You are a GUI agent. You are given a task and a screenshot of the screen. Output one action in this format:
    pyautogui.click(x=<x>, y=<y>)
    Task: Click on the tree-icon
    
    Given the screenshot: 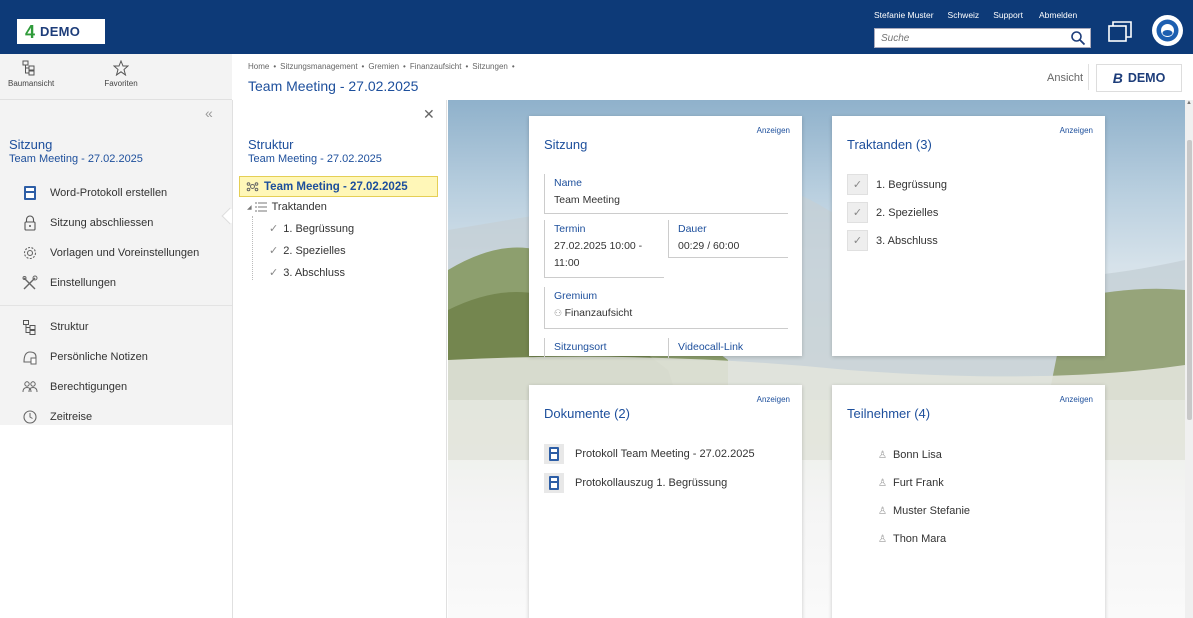 What is the action you would take?
    pyautogui.click(x=28, y=68)
    